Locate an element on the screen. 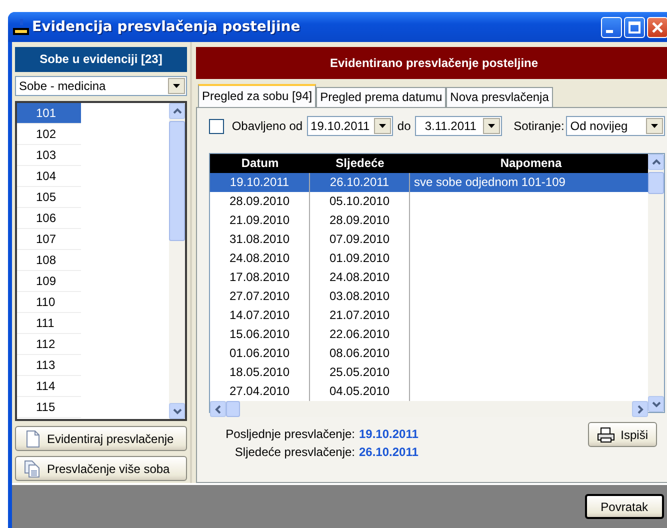  document-icon is located at coordinates (32, 439).